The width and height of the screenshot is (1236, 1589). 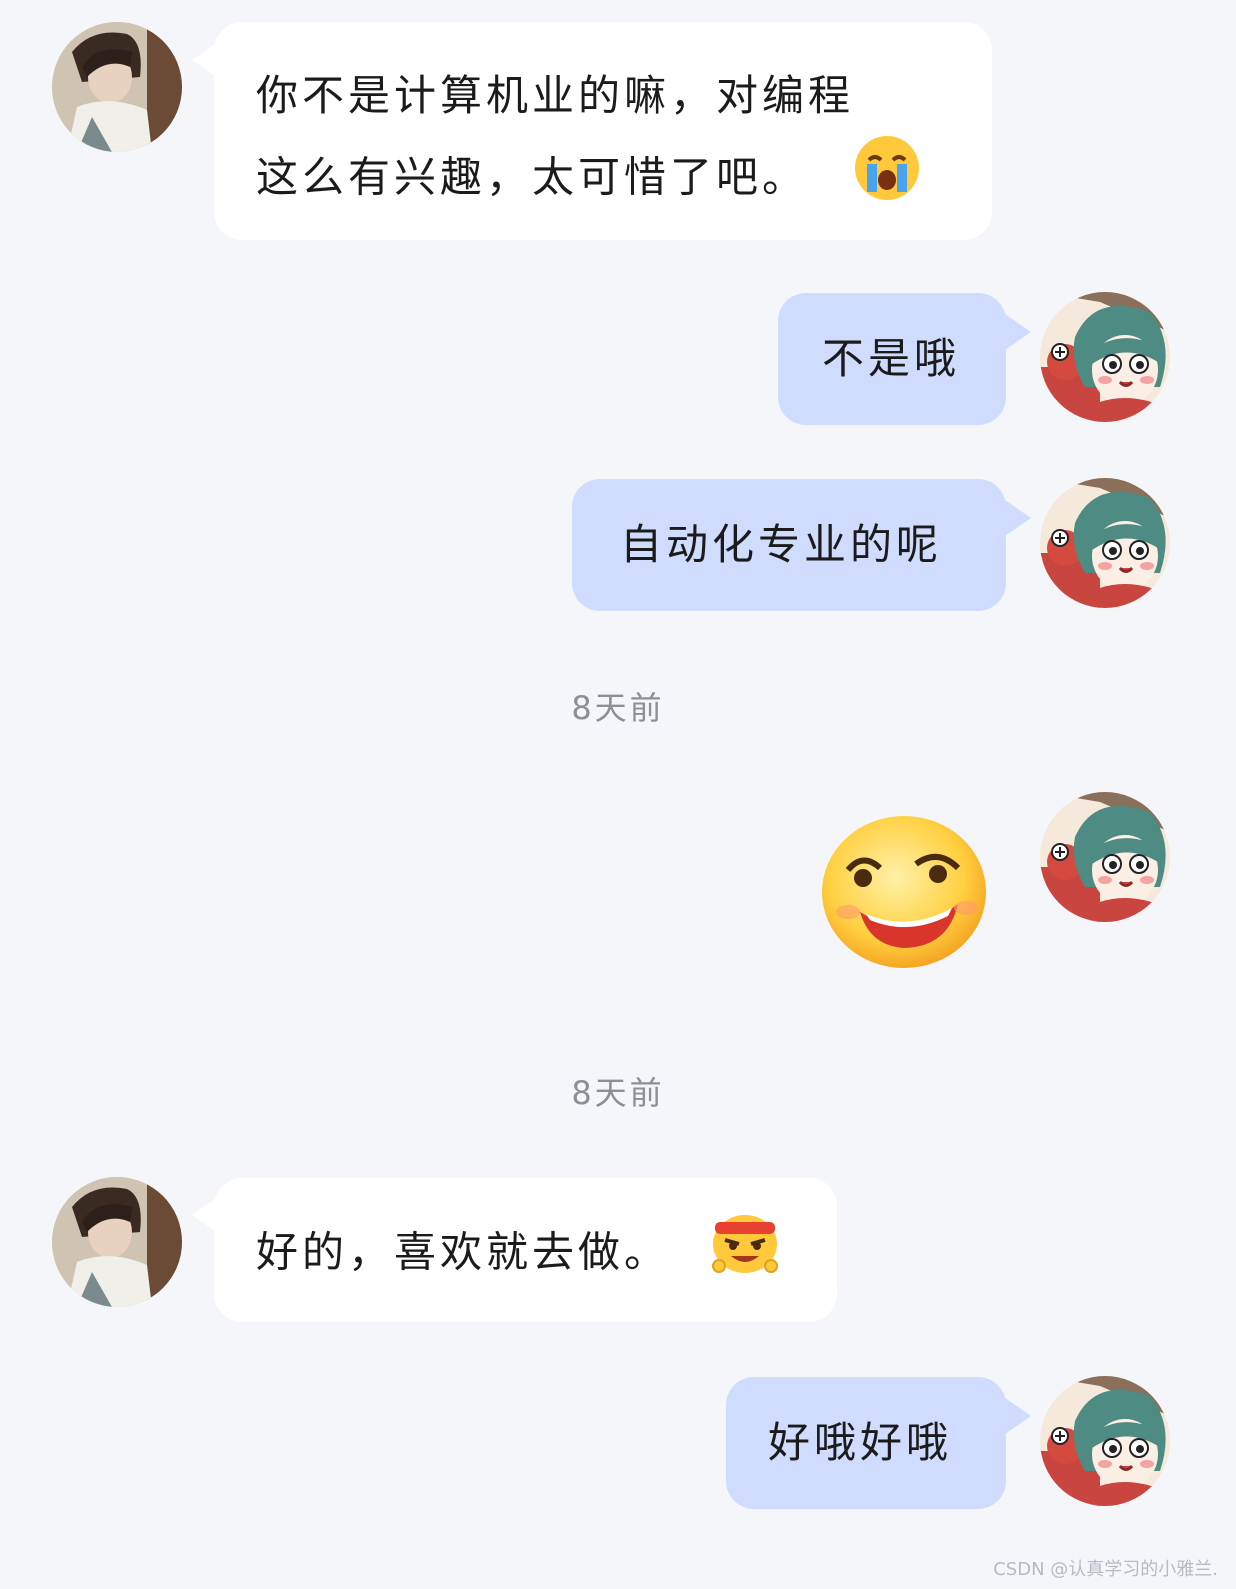 I want to click on grinning-smirk-sticker-icon, so click(x=904, y=892).